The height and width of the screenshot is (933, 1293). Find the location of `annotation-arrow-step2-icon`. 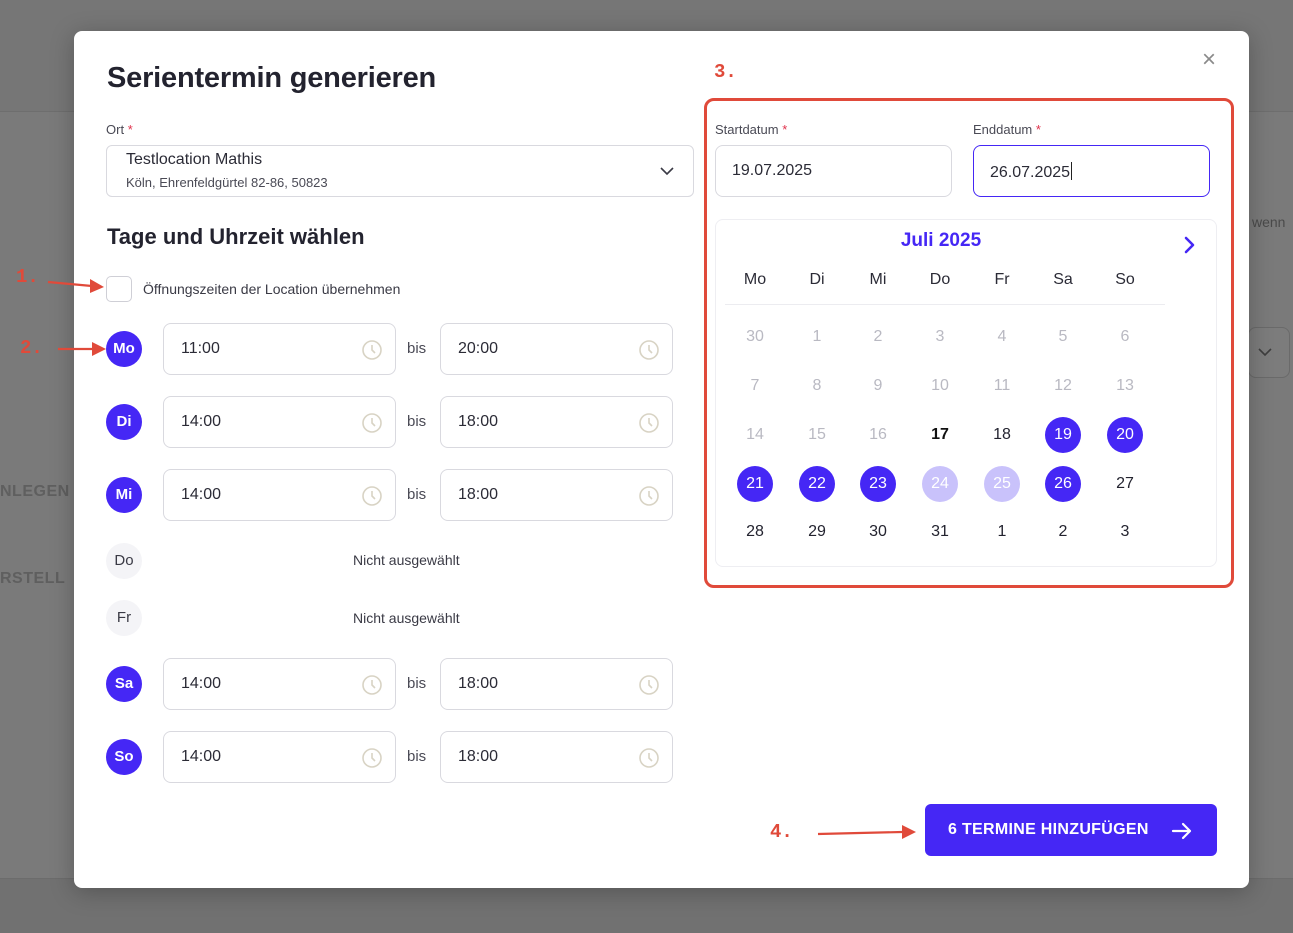

annotation-arrow-step2-icon is located at coordinates (82, 349).